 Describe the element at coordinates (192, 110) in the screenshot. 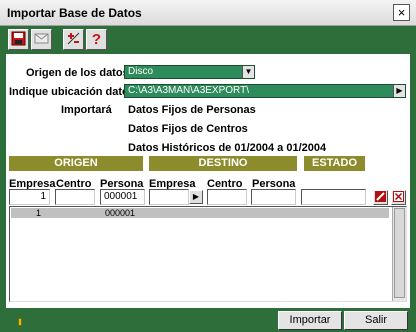

I see `importara-item: Datos Fijos de Personas` at that location.